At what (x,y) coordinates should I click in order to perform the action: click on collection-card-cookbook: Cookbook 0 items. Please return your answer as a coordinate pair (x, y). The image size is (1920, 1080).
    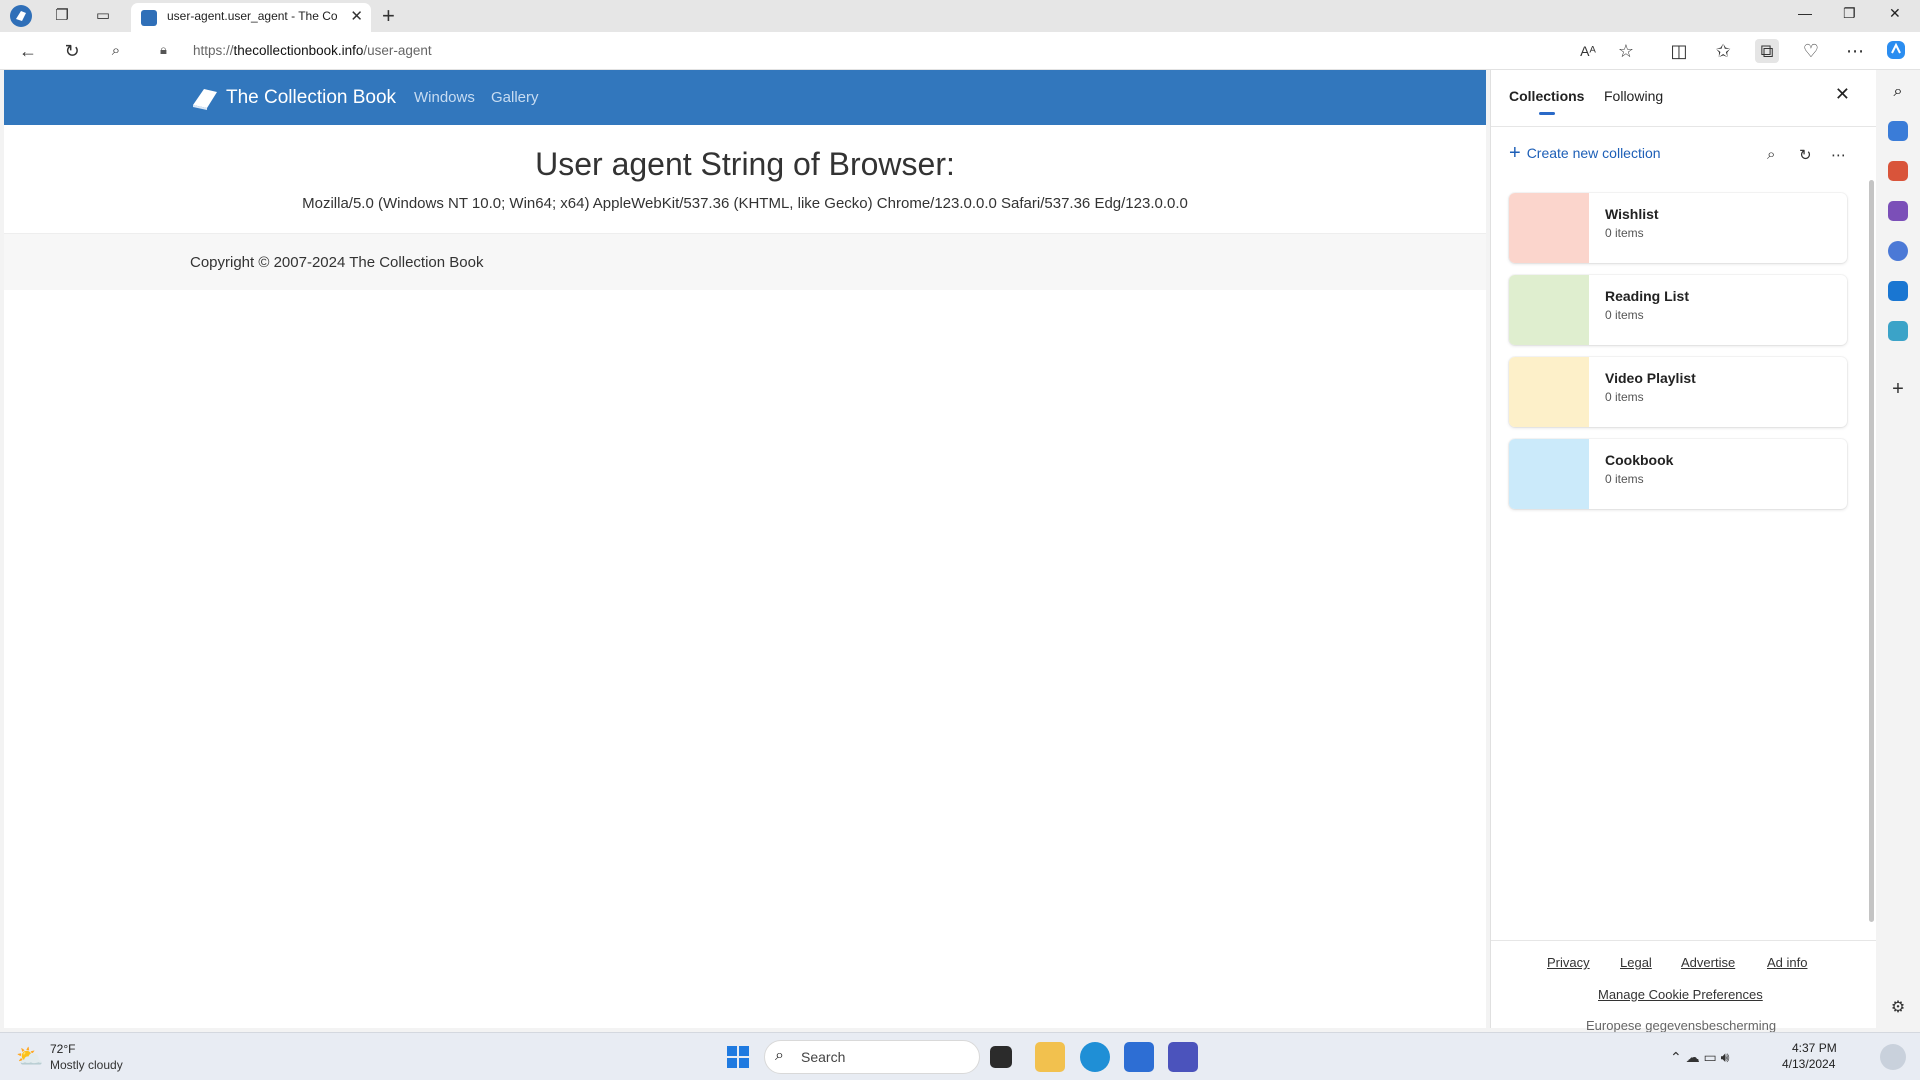
    Looking at the image, I should click on (1678, 474).